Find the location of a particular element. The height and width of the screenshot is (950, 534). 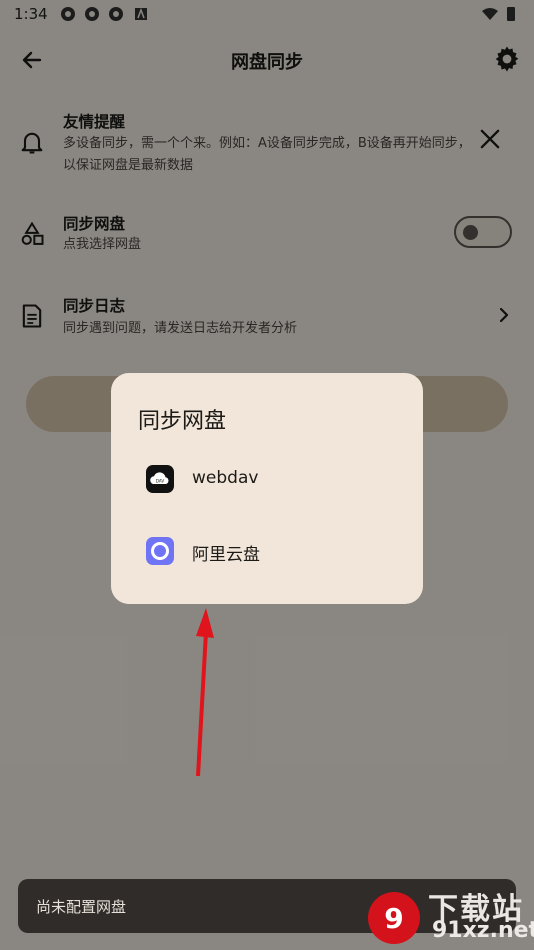

watermark-url: 91xz.net is located at coordinates (483, 930).